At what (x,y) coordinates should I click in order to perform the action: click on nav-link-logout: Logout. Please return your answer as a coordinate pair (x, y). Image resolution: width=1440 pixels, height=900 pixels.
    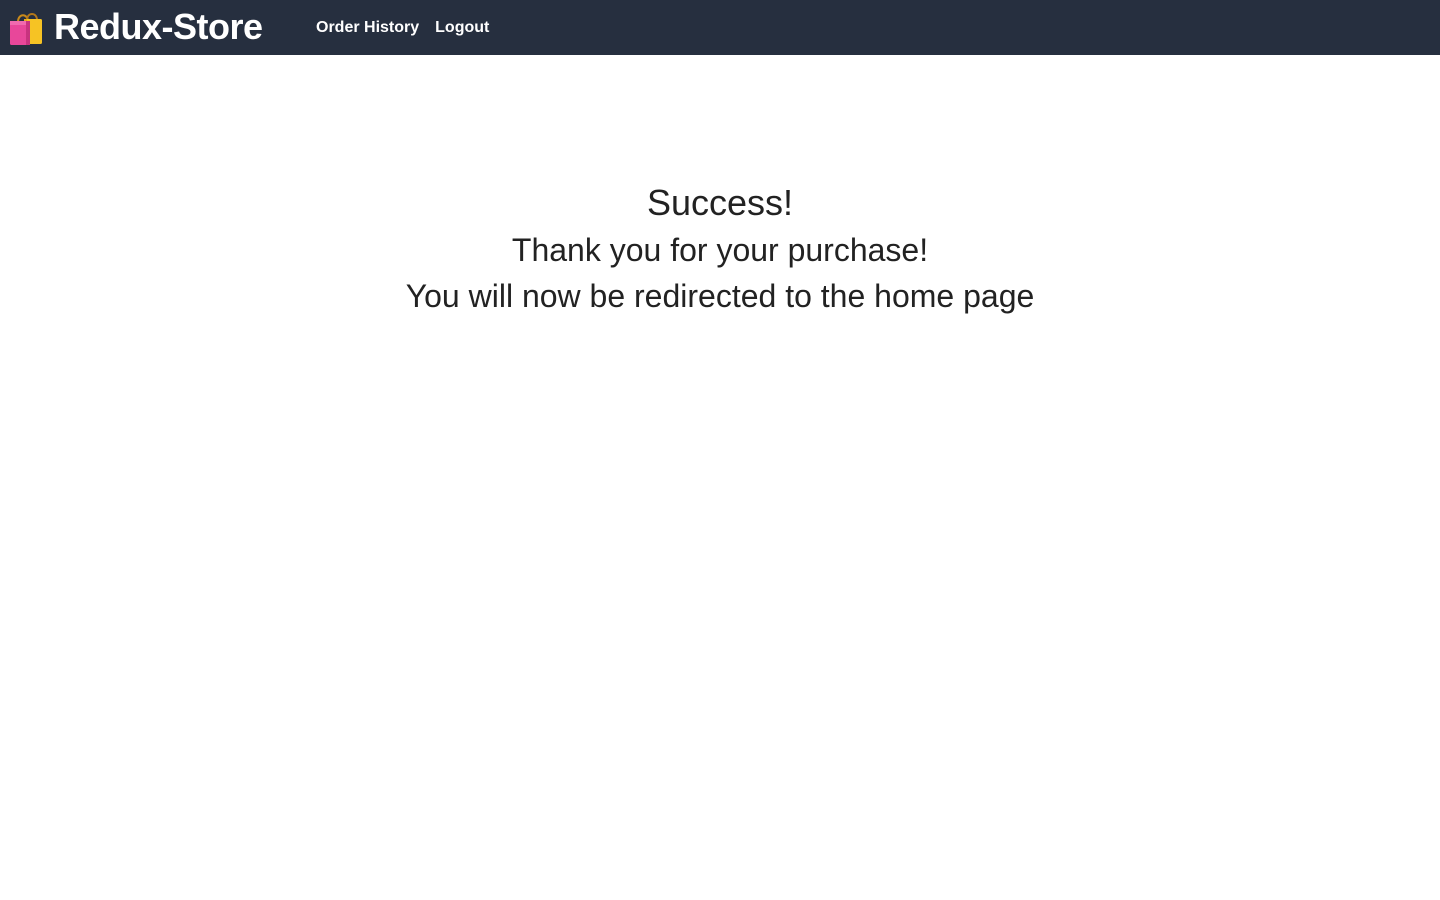
    Looking at the image, I should click on (462, 28).